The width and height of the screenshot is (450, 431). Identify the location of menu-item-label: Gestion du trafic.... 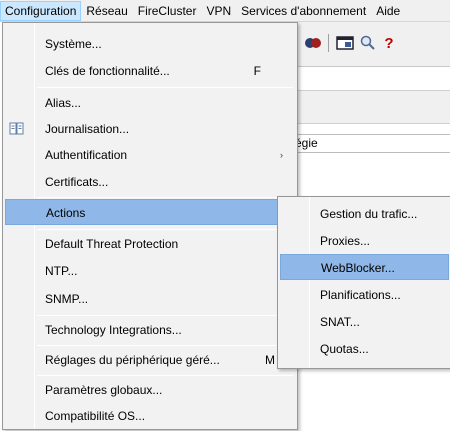
(369, 214).